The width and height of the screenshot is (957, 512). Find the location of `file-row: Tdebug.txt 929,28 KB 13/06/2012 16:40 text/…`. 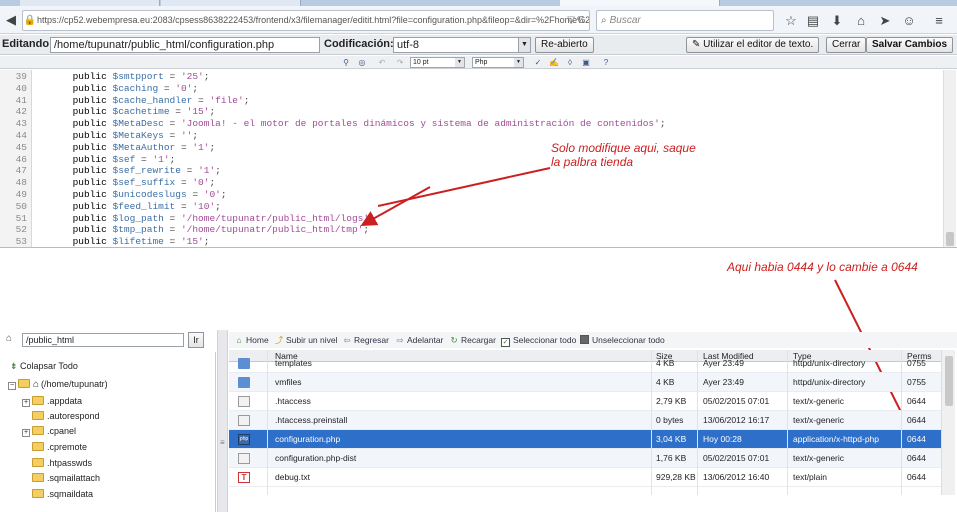

file-row: Tdebug.txt 929,28 KB 13/06/2012 16:40 text/… is located at coordinates (585, 477).